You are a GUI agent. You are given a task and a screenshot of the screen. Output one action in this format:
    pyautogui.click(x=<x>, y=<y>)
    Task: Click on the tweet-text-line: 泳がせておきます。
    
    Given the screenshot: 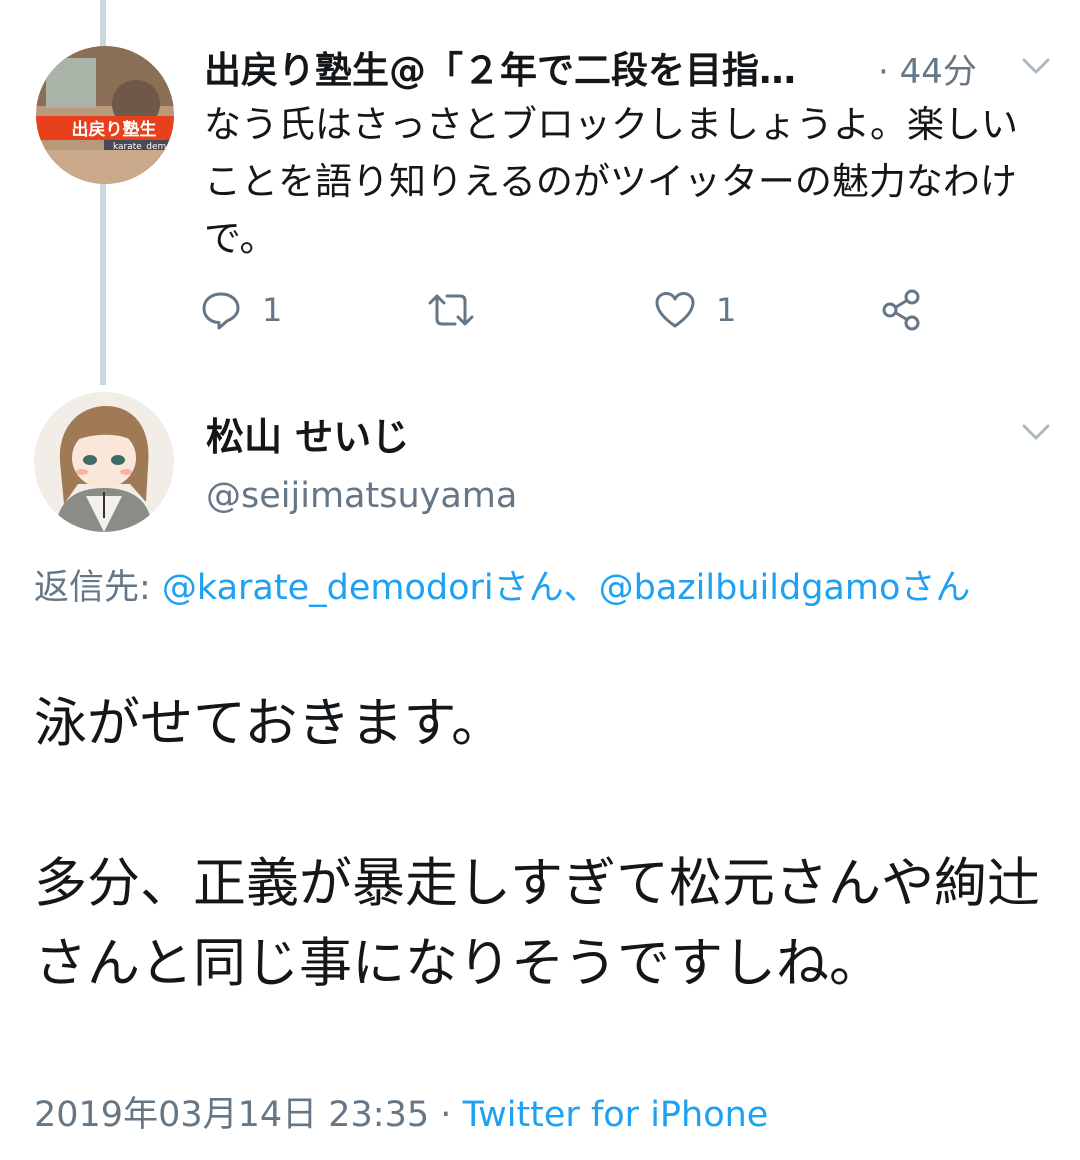 What is the action you would take?
    pyautogui.click(x=269, y=723)
    